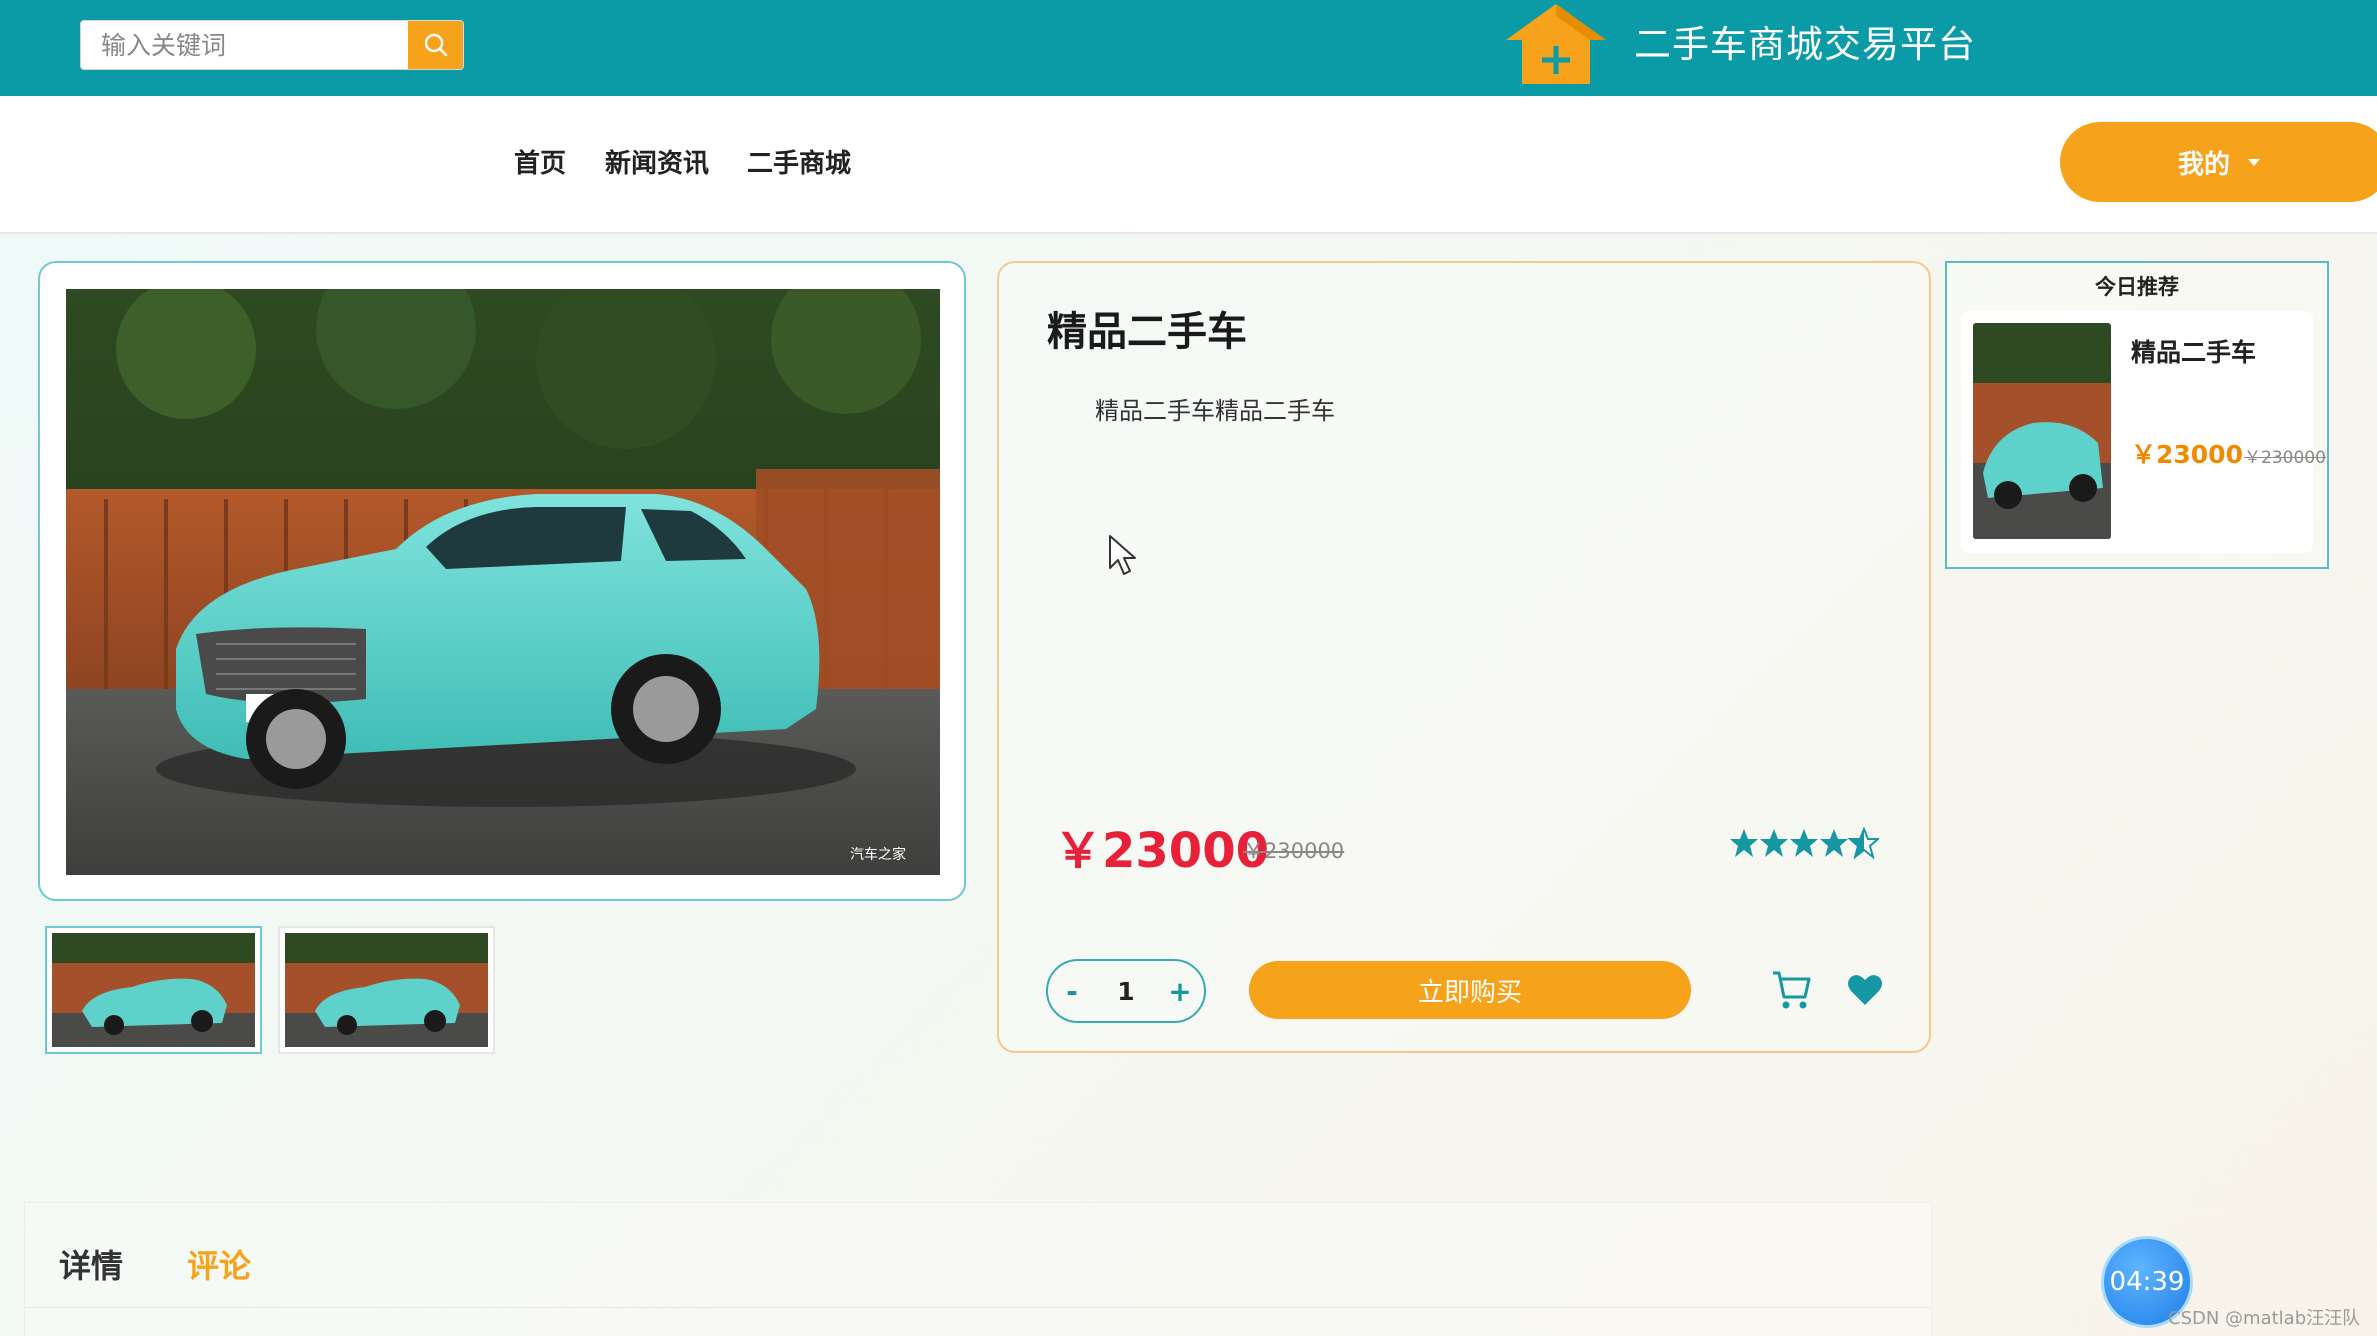 The image size is (2377, 1336). I want to click on recommend-item-title: 精品二手车, so click(2194, 352).